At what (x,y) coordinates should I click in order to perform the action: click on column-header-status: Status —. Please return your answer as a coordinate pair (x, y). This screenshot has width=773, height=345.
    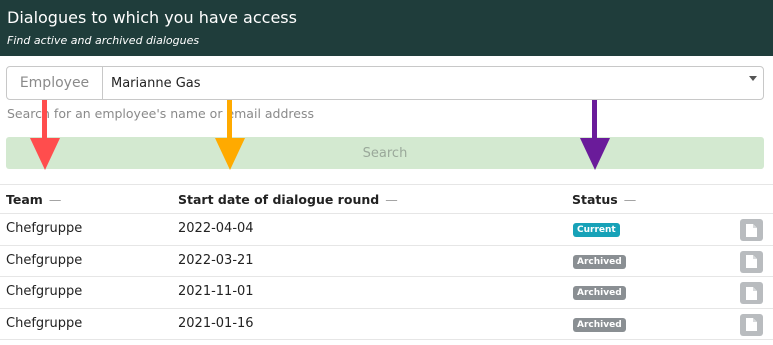
    Looking at the image, I should click on (604, 199).